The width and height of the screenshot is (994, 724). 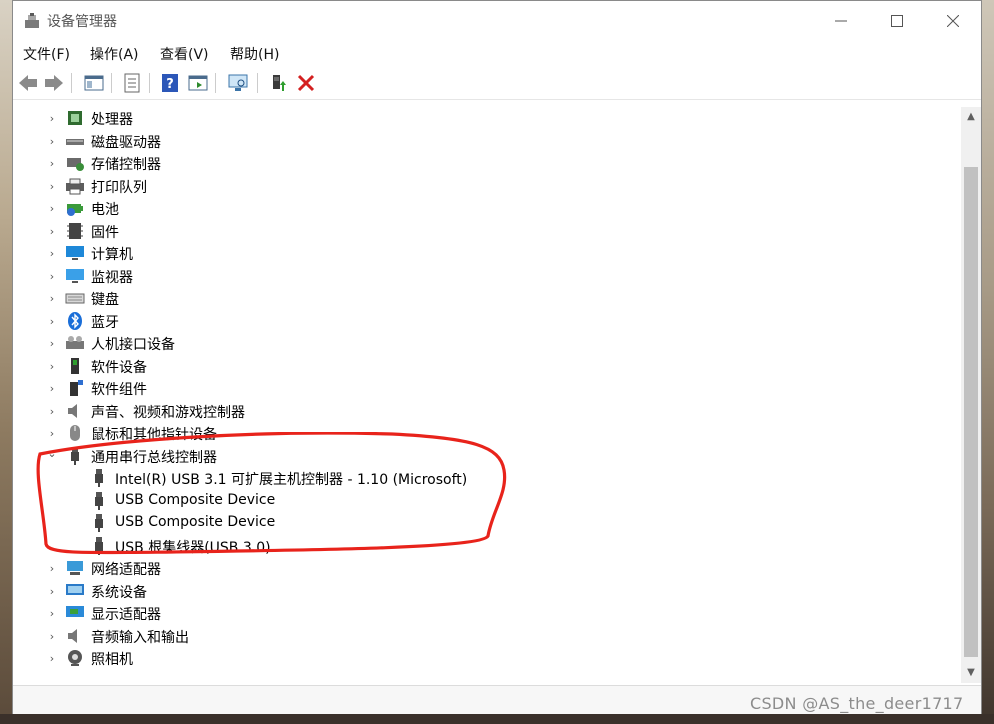 What do you see at coordinates (46, 54) in the screenshot?
I see `menu-file: 文件(F)` at bounding box center [46, 54].